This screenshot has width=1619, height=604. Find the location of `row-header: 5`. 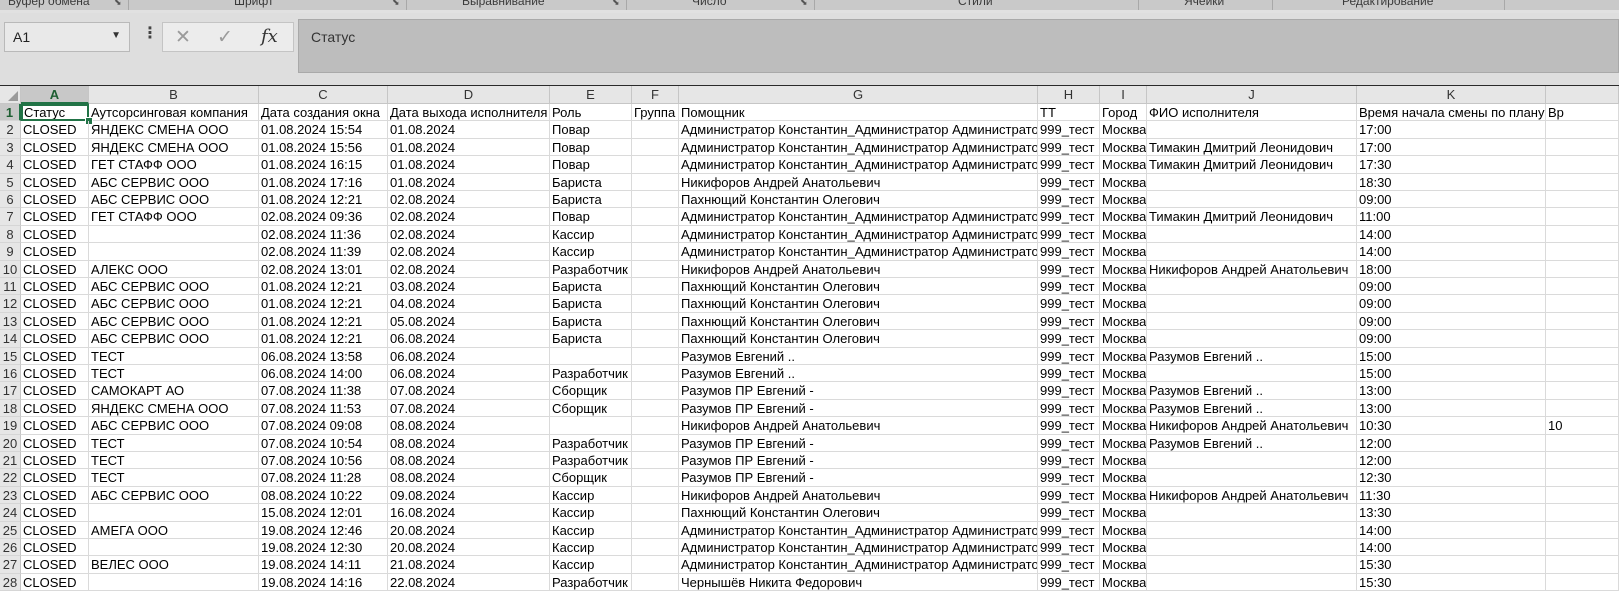

row-header: 5 is located at coordinates (10, 182).